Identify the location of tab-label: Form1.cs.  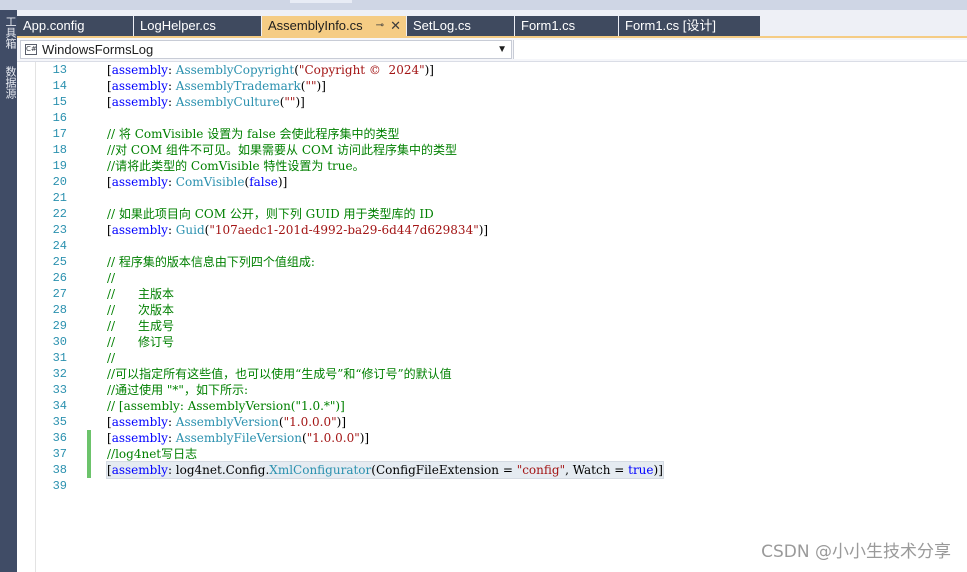
(548, 25).